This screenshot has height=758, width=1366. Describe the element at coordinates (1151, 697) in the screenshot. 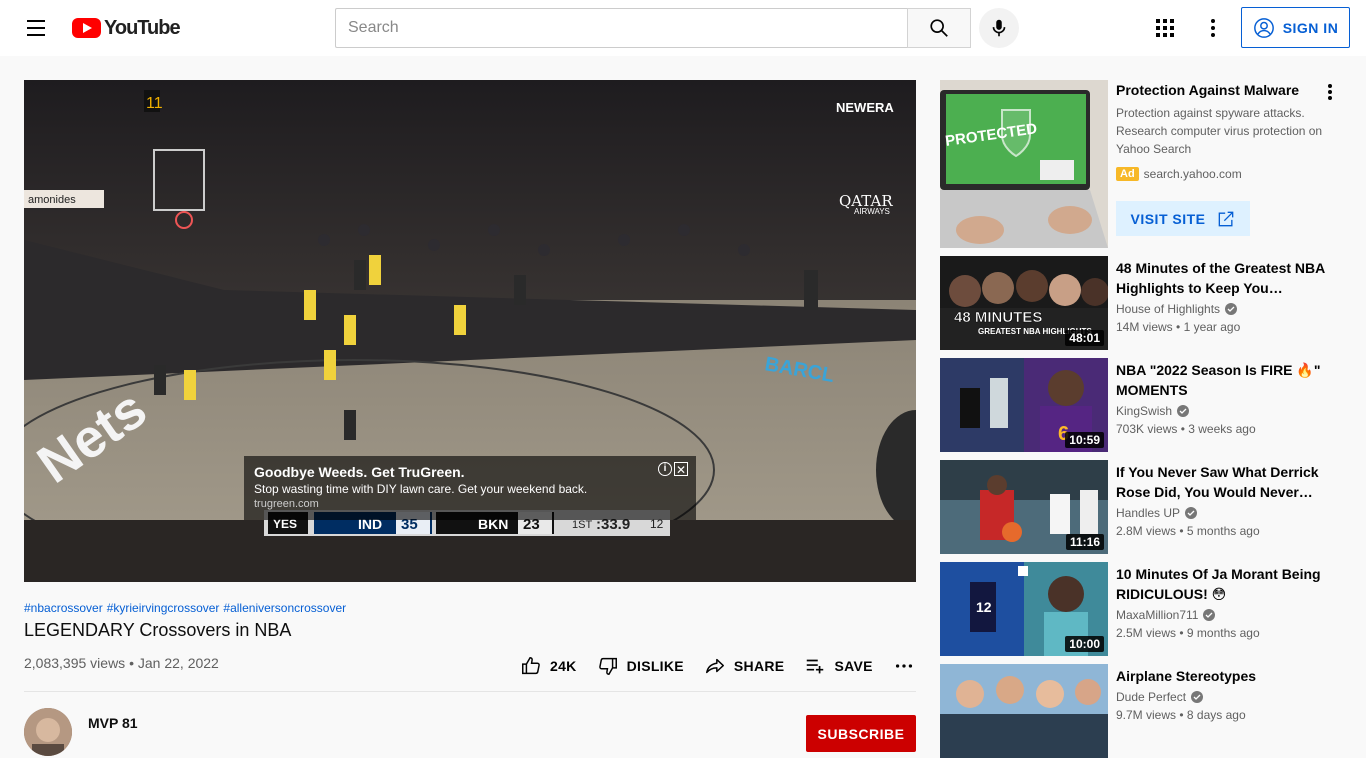

I see `channel-name: Dude Perfect` at that location.